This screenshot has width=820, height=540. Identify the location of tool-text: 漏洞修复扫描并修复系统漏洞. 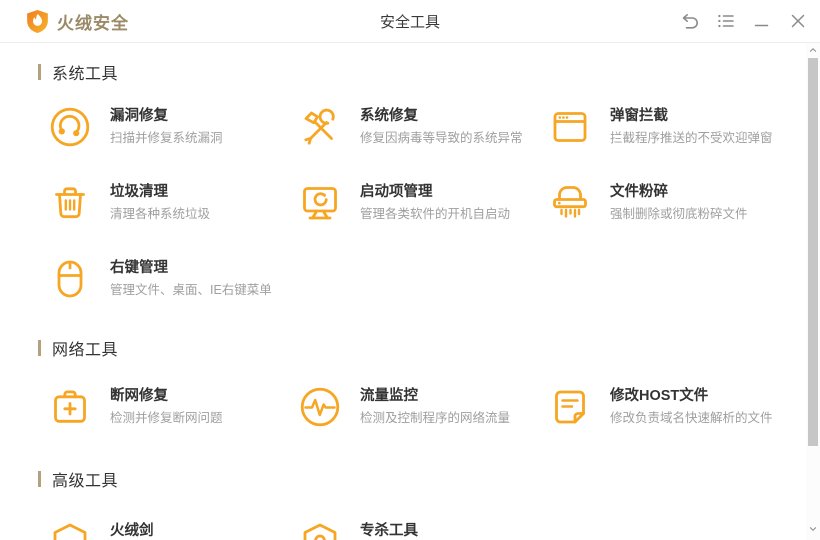
(166, 131).